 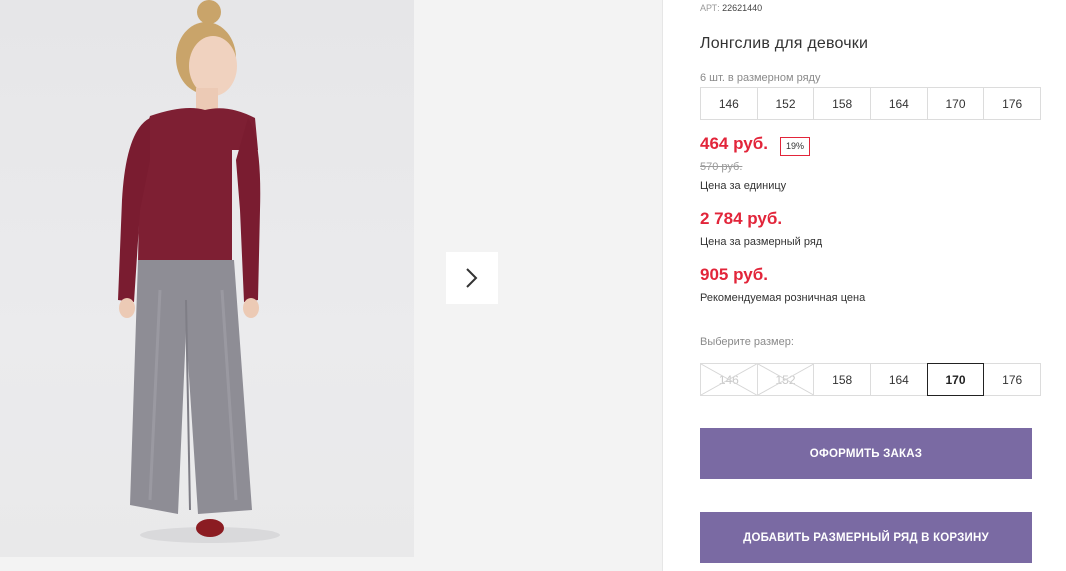 What do you see at coordinates (784, 43) in the screenshot?
I see `product-title: Лонгслив для девочки` at bounding box center [784, 43].